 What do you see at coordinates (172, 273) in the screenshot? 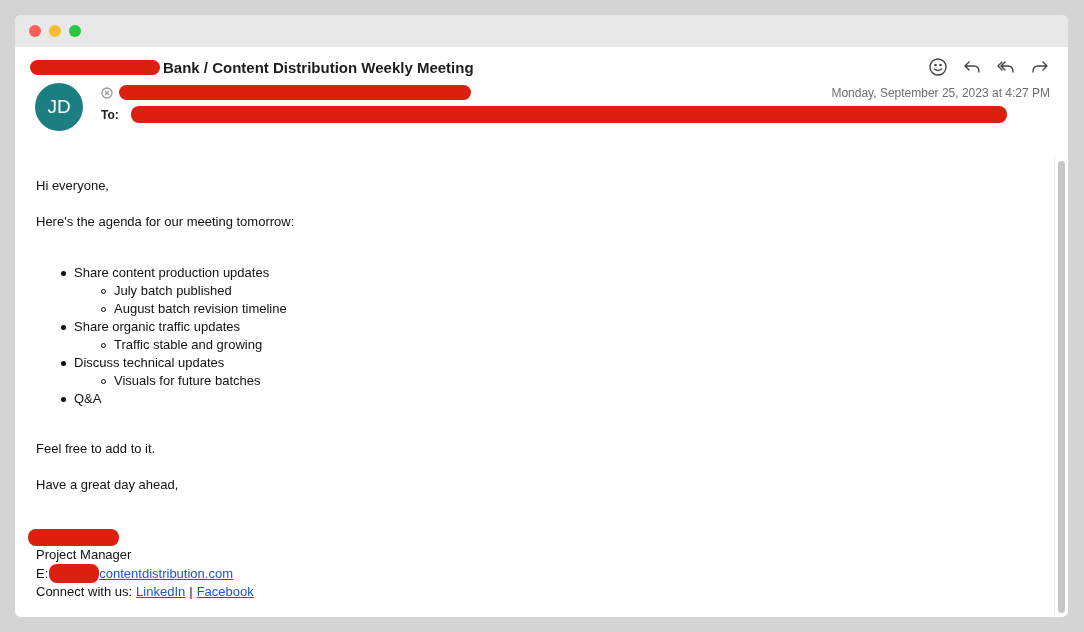
I see `agenda-item: Share content production updates` at bounding box center [172, 273].